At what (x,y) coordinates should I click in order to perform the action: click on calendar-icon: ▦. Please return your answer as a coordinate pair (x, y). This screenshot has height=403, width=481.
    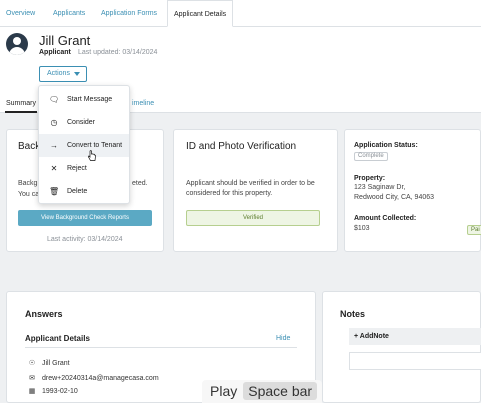
    Looking at the image, I should click on (32, 391).